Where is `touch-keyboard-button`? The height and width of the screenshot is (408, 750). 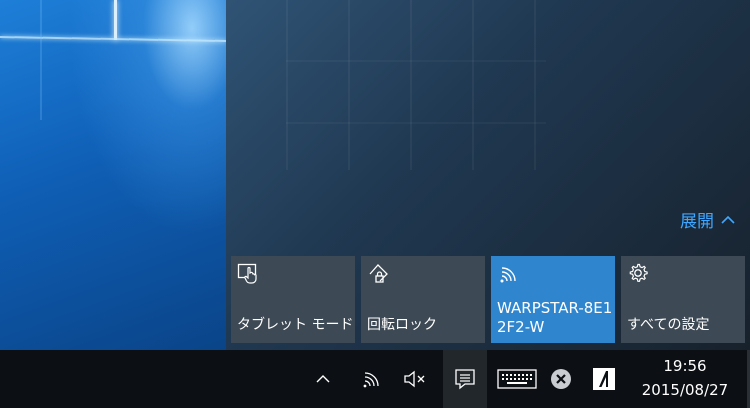
touch-keyboard-button is located at coordinates (517, 379).